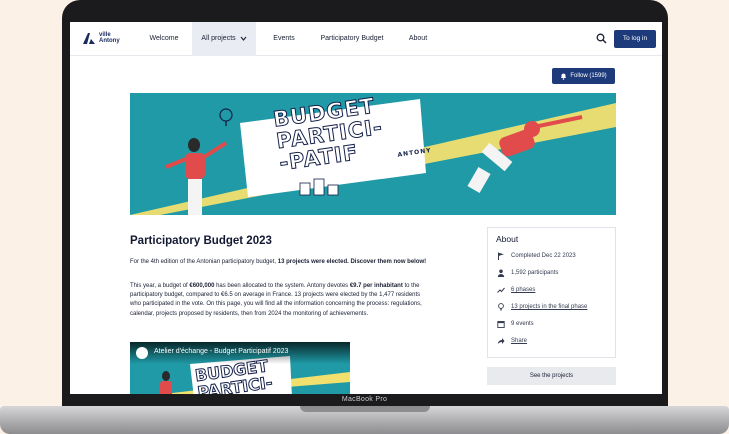 This screenshot has height=434, width=729. Describe the element at coordinates (109, 41) in the screenshot. I see `logo-line-2: Antony` at that location.